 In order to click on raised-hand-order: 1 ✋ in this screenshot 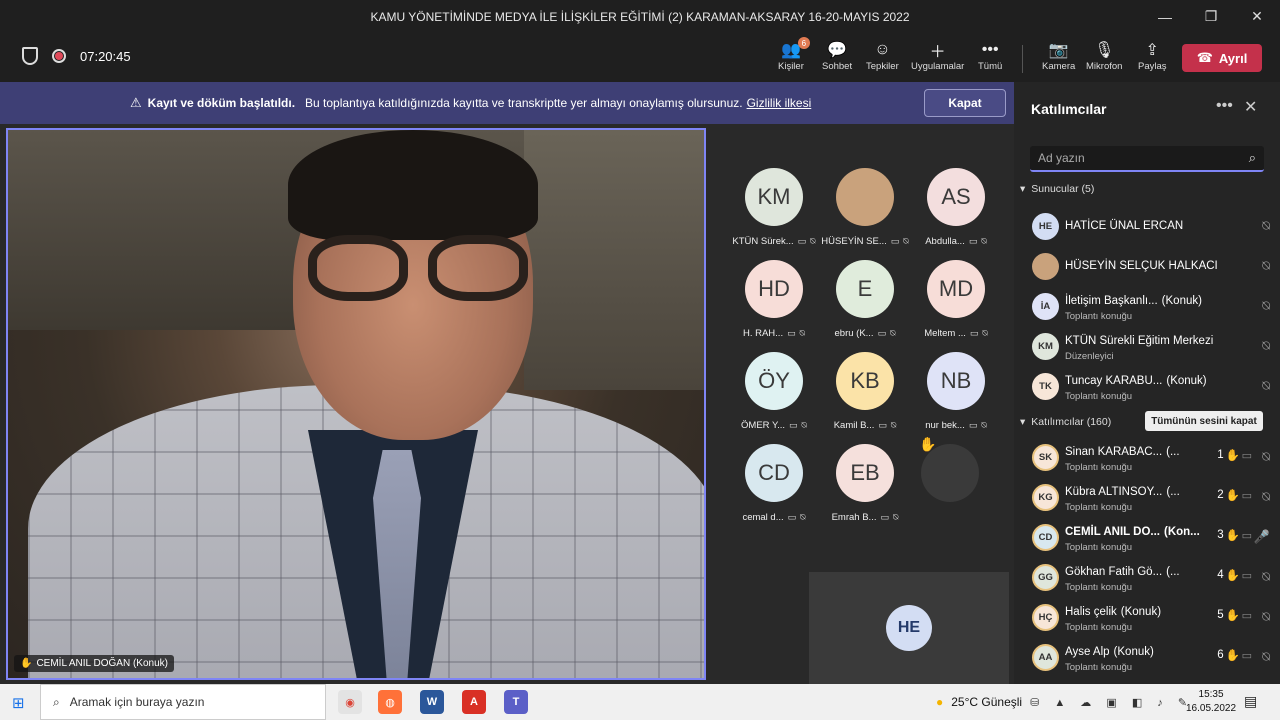, I will do `click(1228, 455)`.